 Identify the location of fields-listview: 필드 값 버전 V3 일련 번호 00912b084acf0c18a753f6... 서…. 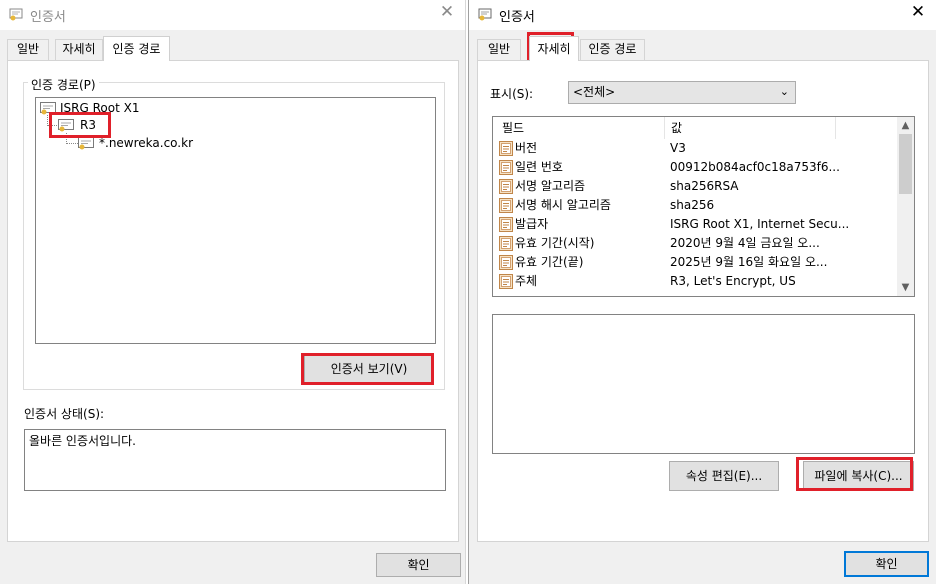
(703, 206).